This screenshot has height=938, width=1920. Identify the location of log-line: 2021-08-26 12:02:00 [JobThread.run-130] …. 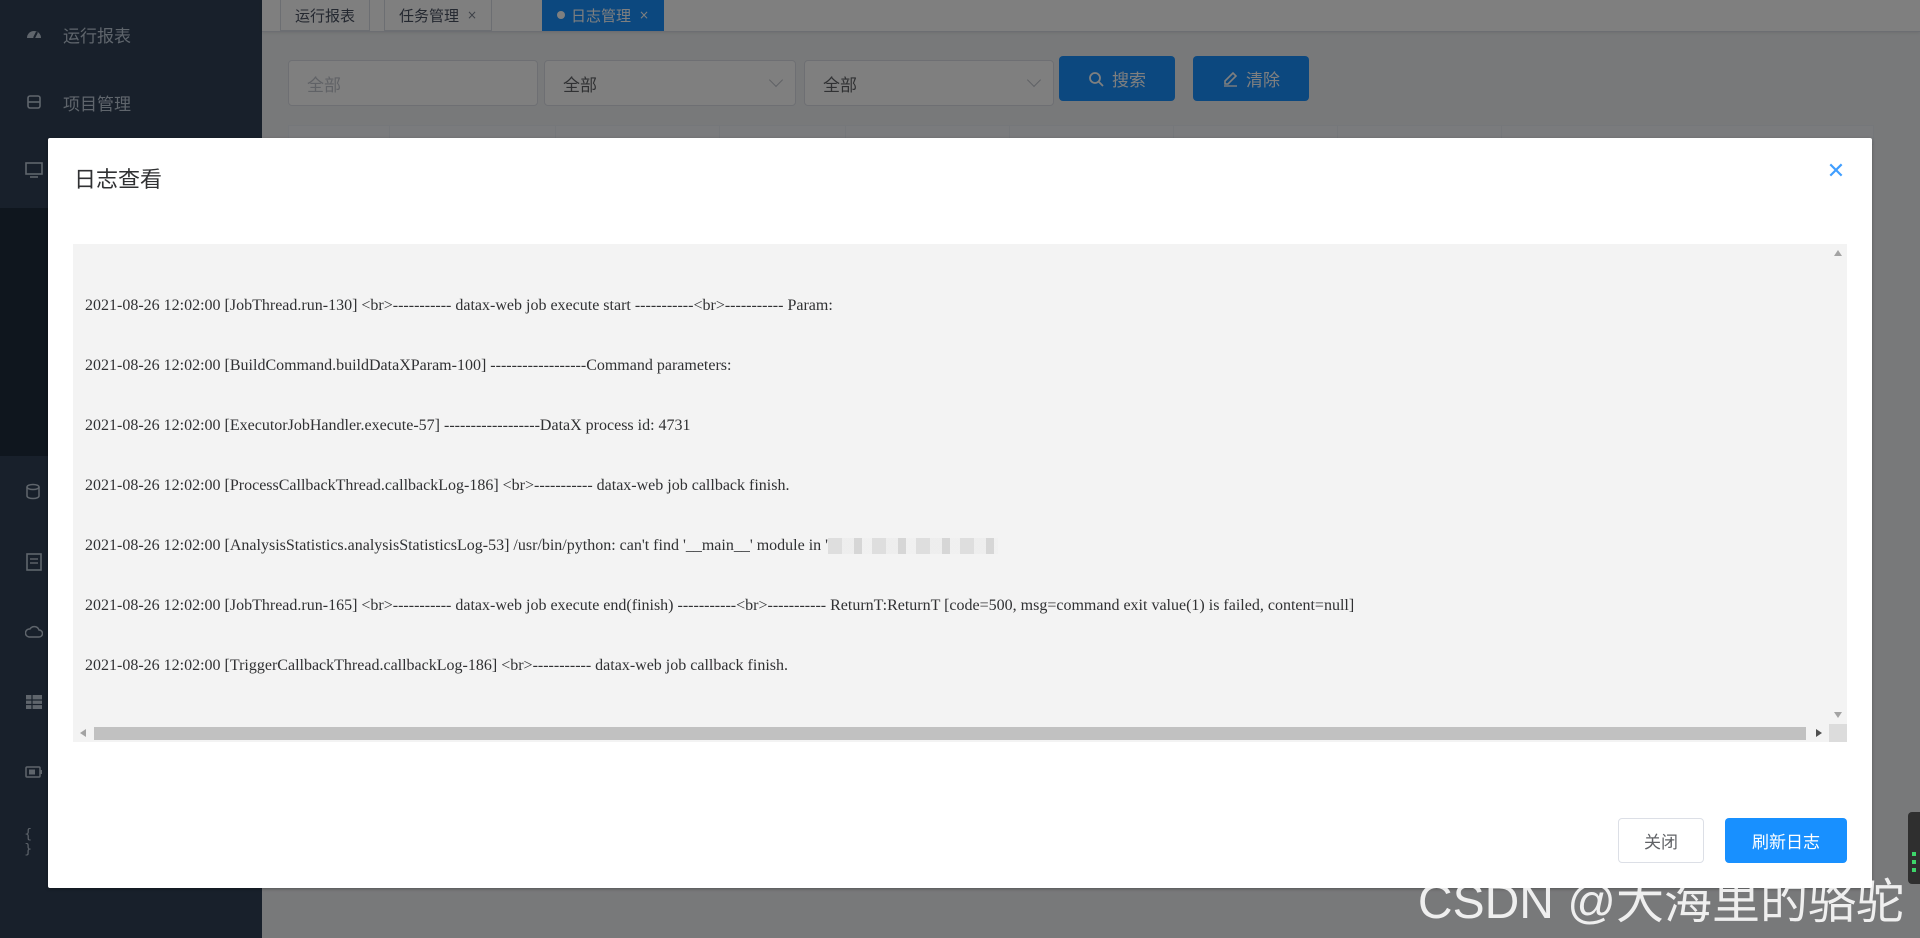
(459, 305).